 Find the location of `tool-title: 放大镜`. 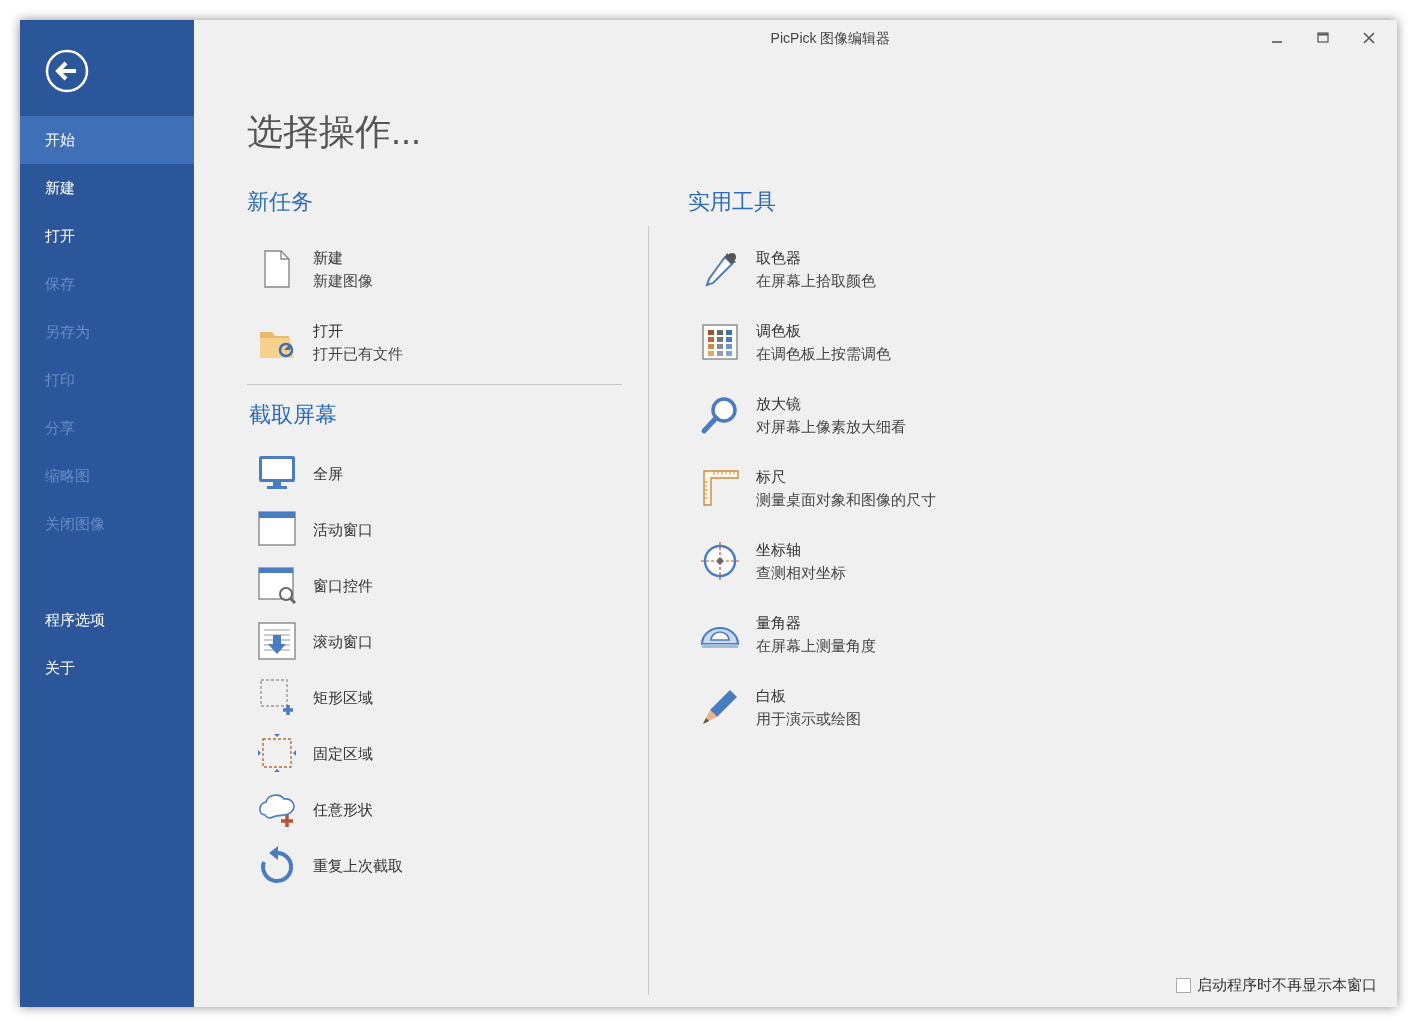

tool-title: 放大镜 is located at coordinates (779, 403).